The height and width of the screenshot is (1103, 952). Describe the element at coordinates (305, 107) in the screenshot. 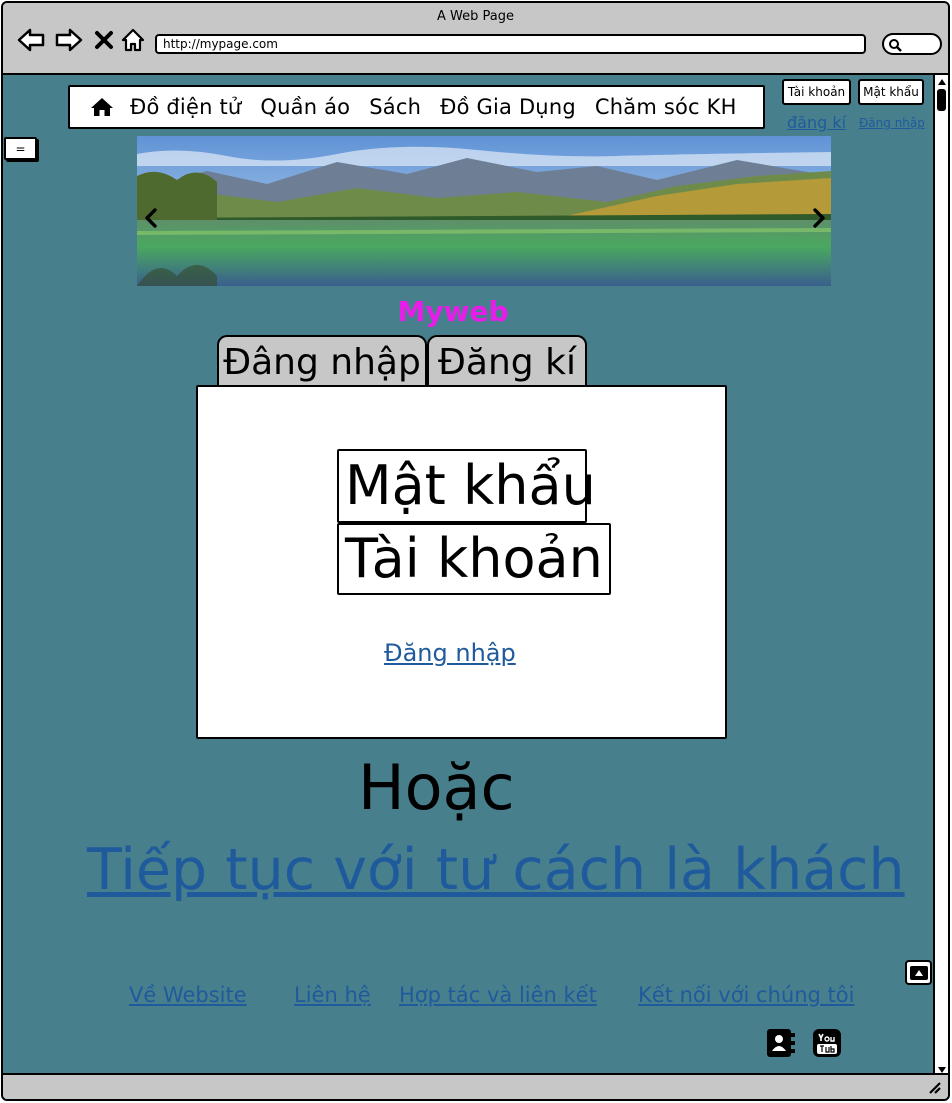

I see `nav-item-clothing: Quần áo` at that location.